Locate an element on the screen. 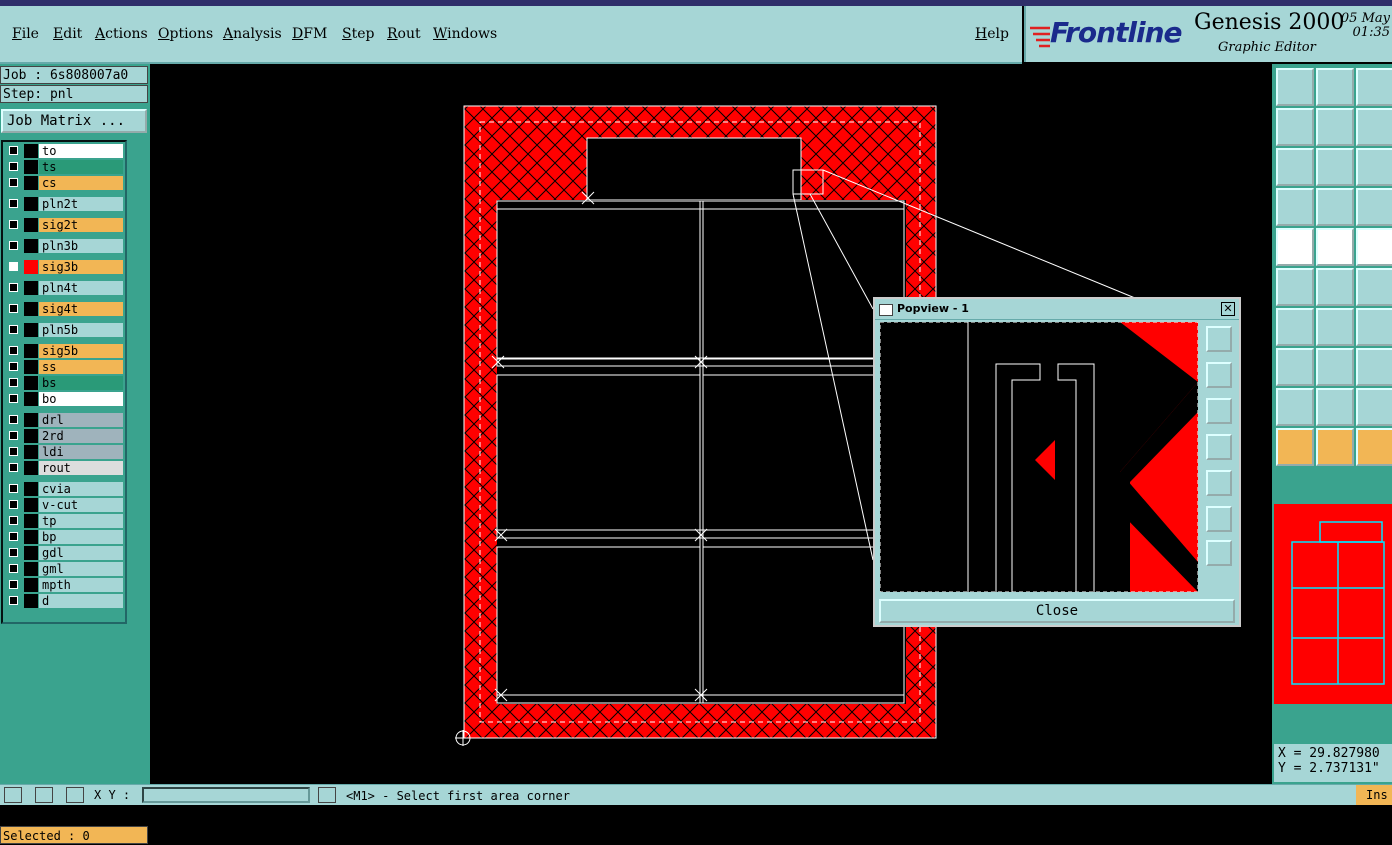  layer-name: tp is located at coordinates (81, 521).